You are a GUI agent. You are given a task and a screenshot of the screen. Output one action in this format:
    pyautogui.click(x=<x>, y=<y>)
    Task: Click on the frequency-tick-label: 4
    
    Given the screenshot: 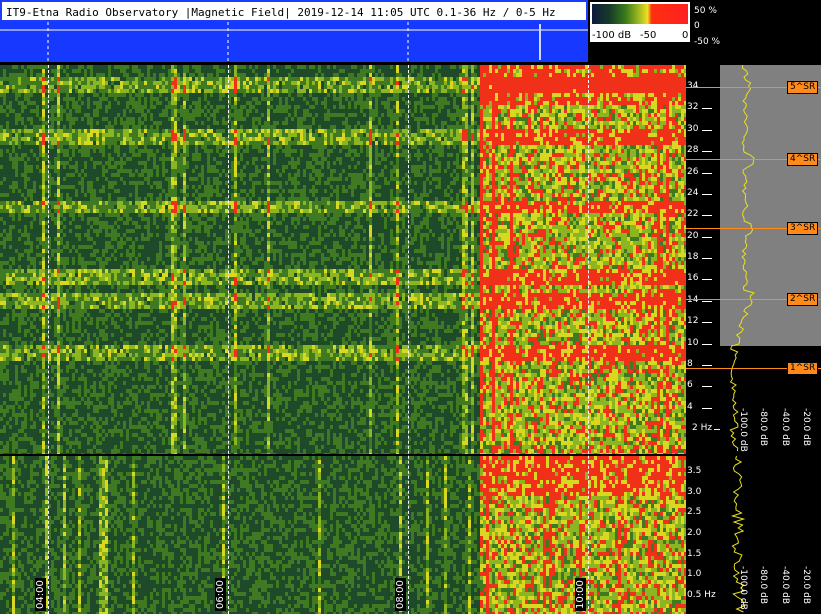 What is the action you would take?
    pyautogui.click(x=690, y=407)
    